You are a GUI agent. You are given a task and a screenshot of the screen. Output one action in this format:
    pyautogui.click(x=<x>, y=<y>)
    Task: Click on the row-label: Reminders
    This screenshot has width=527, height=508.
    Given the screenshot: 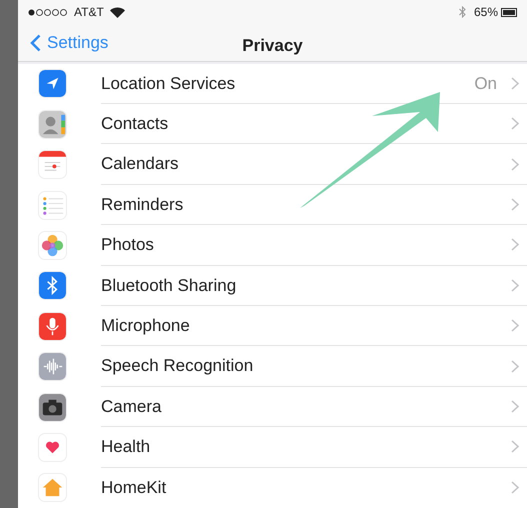 What is the action you would take?
    pyautogui.click(x=142, y=205)
    